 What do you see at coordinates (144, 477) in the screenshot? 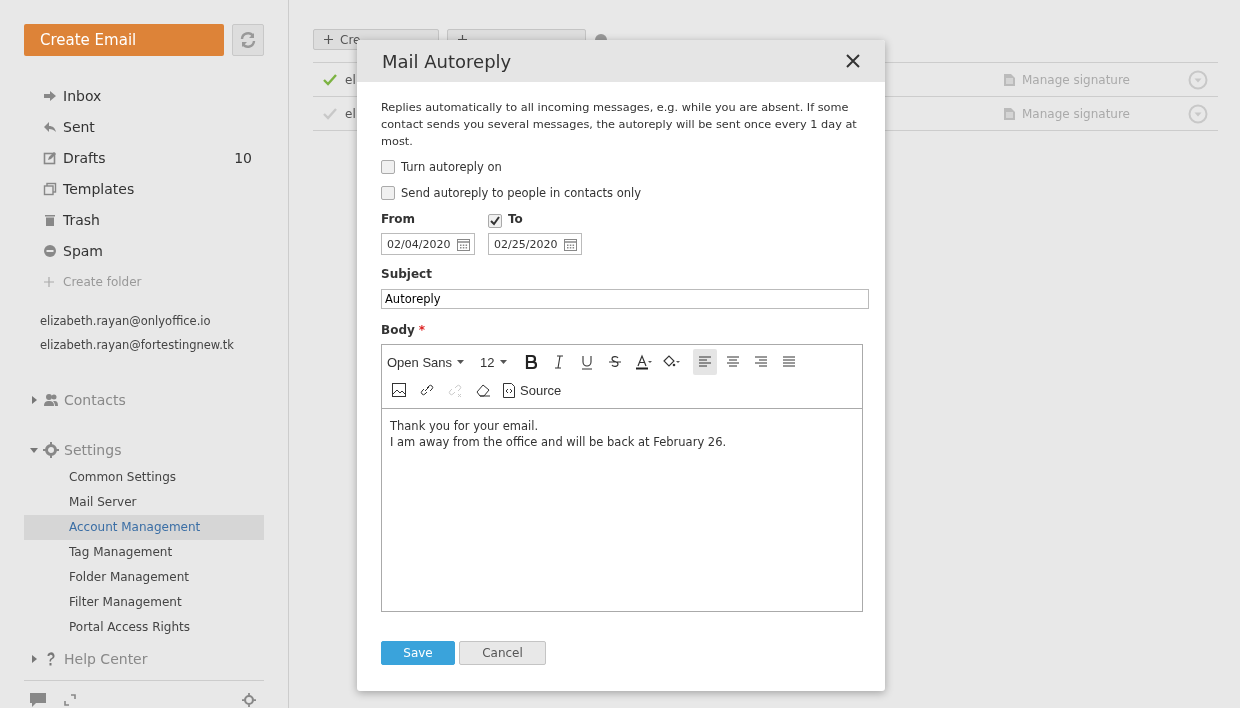
I see `settings-item: Common Settings` at bounding box center [144, 477].